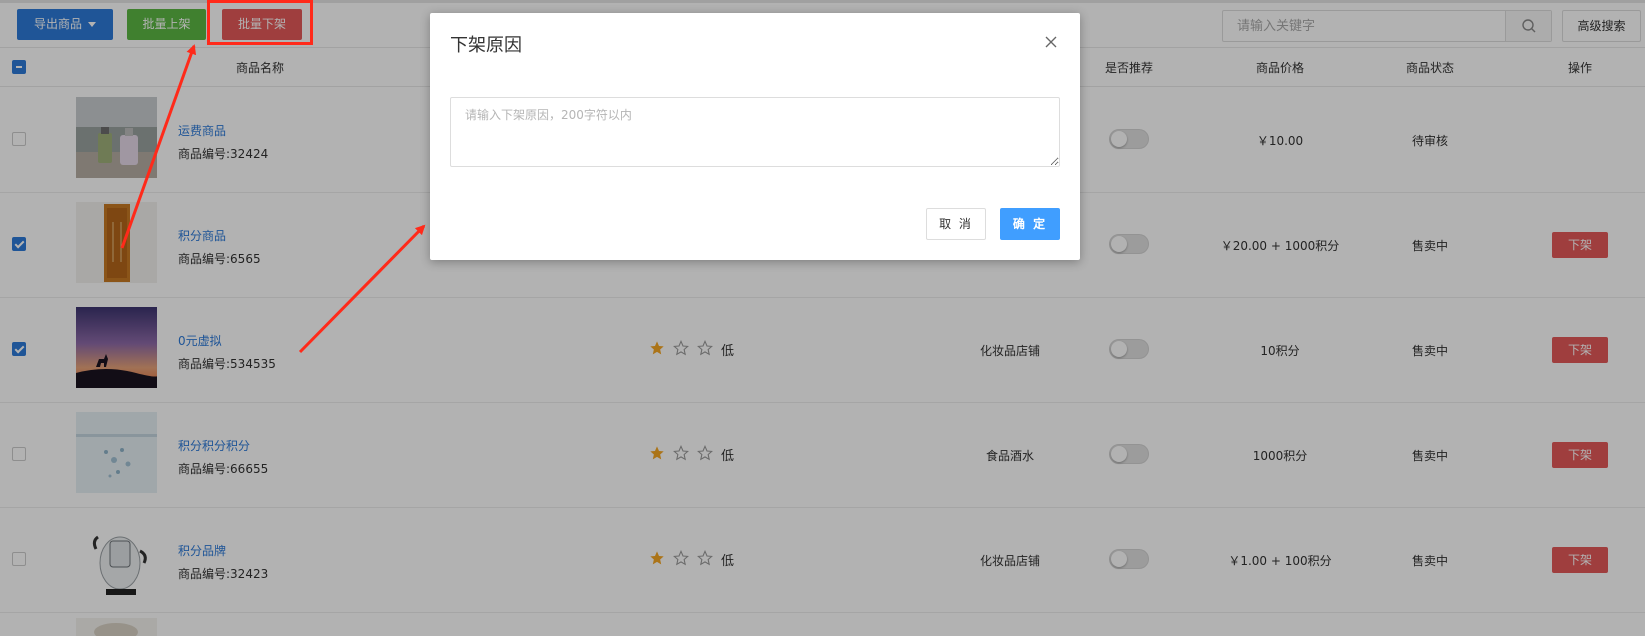  I want to click on annotation-highlight-box, so click(260, 22).